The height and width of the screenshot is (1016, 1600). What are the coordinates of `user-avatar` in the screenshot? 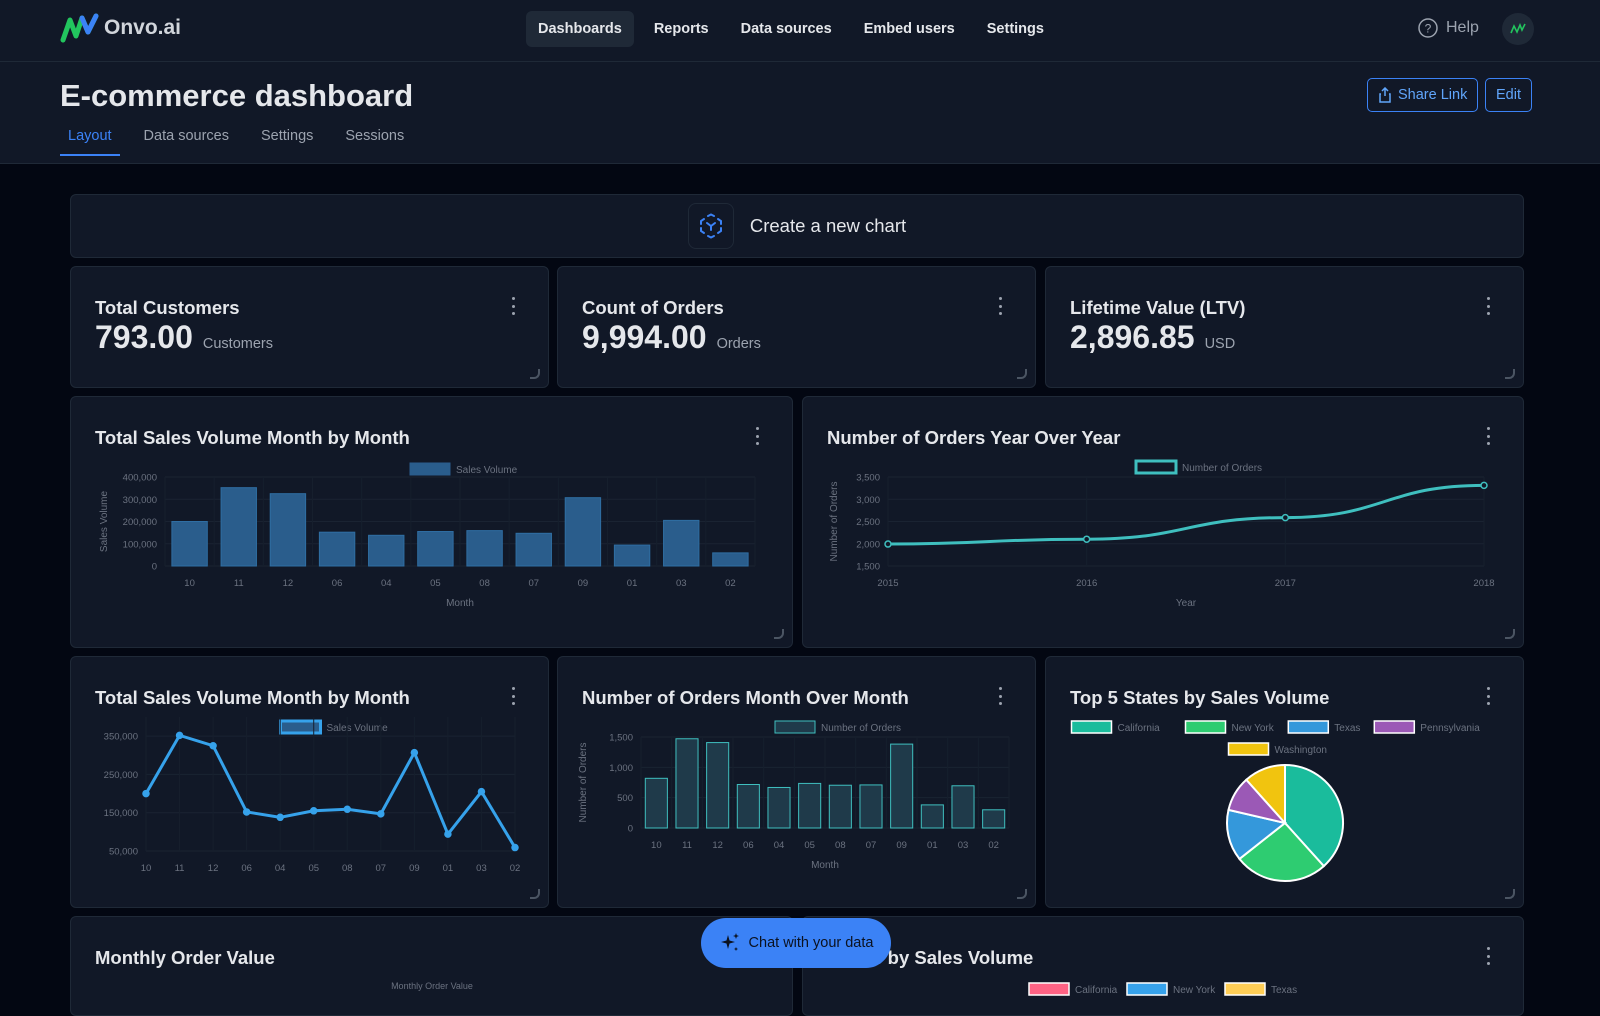 It's located at (1518, 29).